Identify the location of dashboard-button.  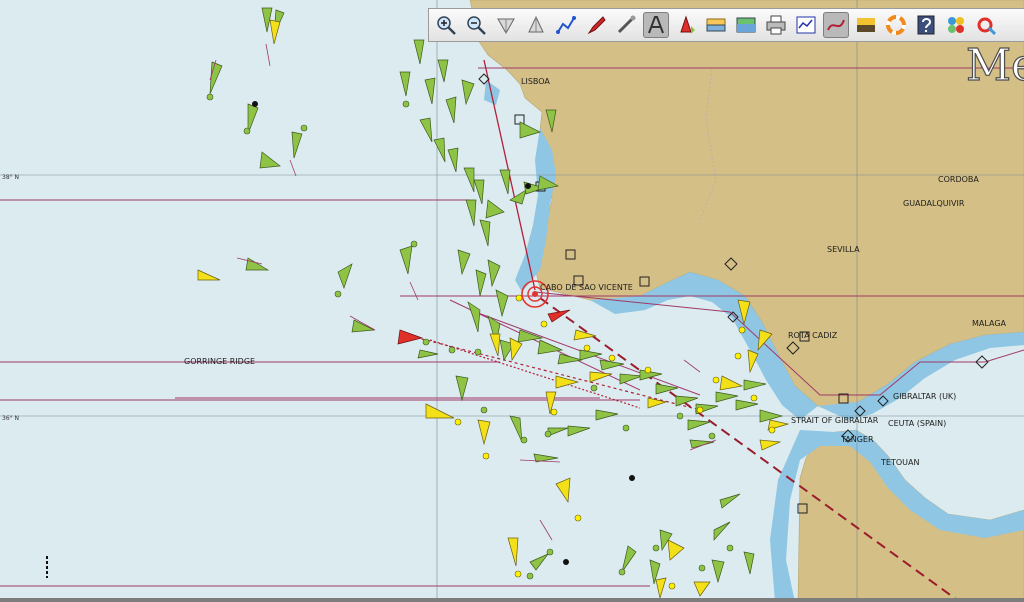
(806, 25).